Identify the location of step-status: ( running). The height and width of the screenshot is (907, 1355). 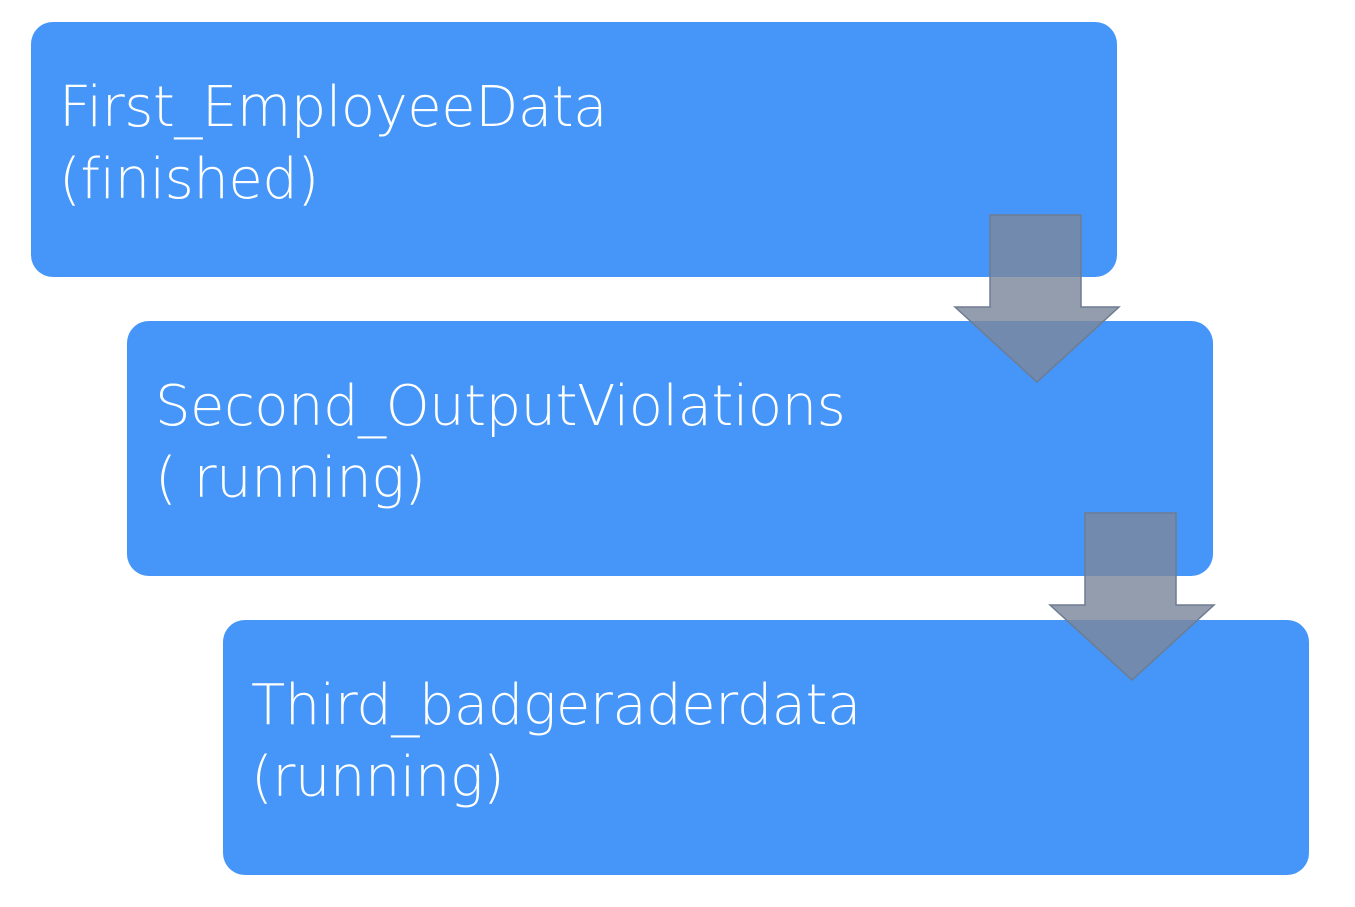
(290, 478).